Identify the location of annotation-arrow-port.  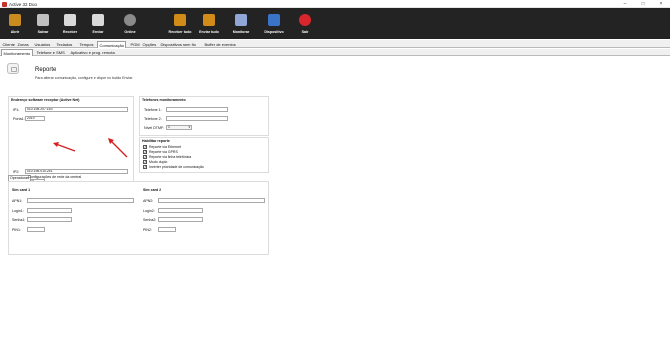
(65, 147).